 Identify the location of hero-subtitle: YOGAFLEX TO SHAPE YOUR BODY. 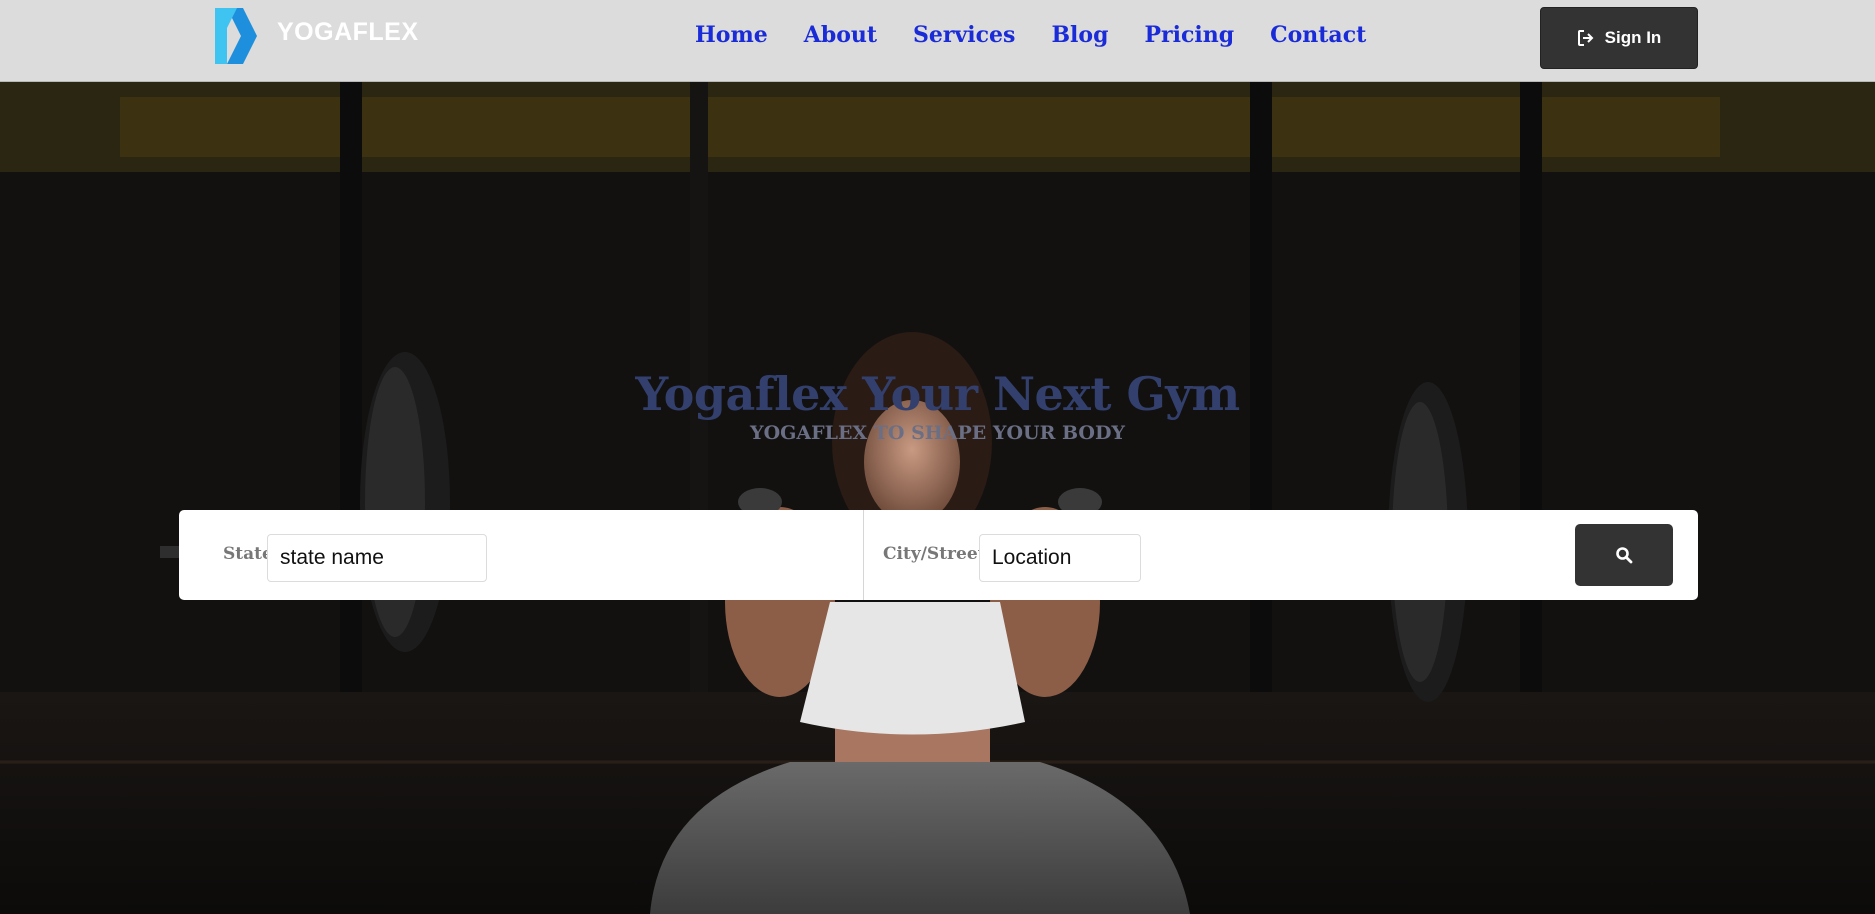
(937, 433).